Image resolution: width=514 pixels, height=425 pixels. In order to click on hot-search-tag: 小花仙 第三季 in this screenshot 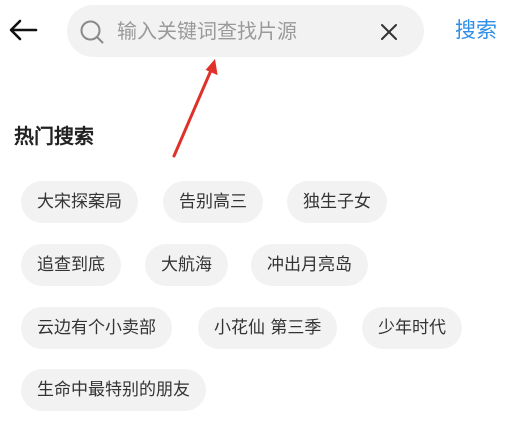, I will do `click(268, 328)`.